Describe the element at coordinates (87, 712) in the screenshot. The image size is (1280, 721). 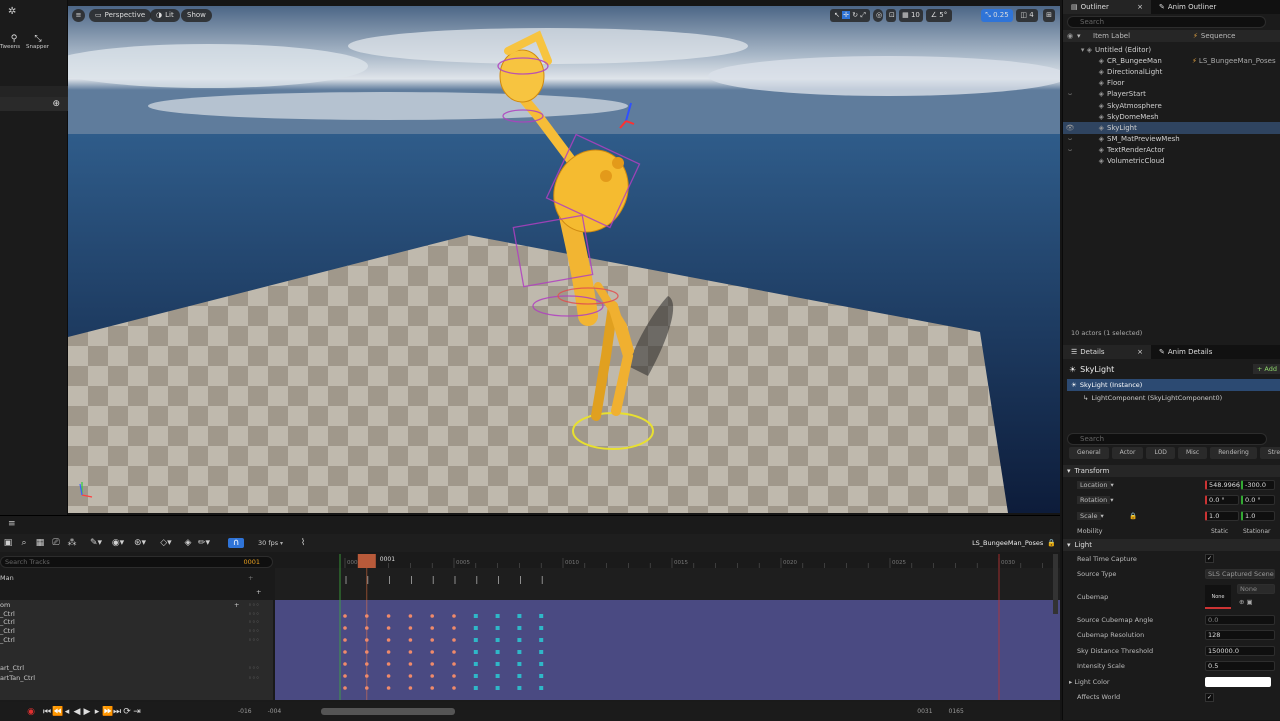
I see `play-icon: ▶` at that location.